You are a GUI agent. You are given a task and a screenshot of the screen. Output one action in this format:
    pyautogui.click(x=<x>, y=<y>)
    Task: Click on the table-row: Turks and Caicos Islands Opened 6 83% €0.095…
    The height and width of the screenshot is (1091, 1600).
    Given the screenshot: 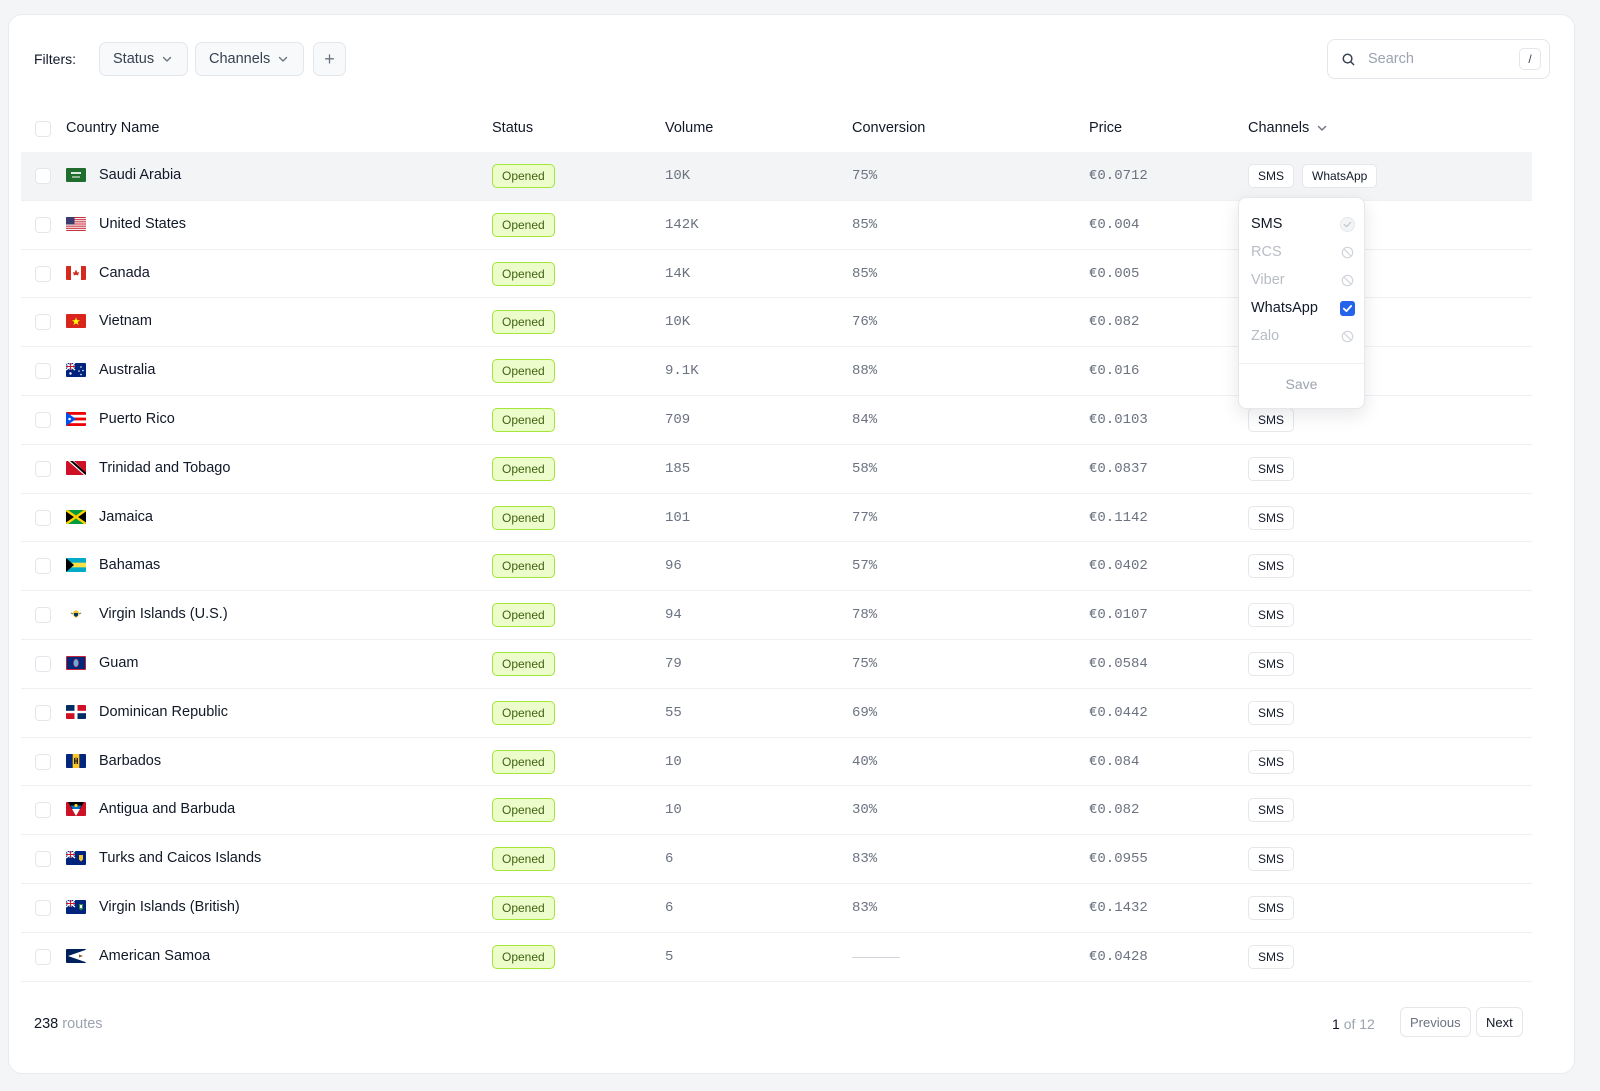 What is the action you would take?
    pyautogui.click(x=776, y=859)
    